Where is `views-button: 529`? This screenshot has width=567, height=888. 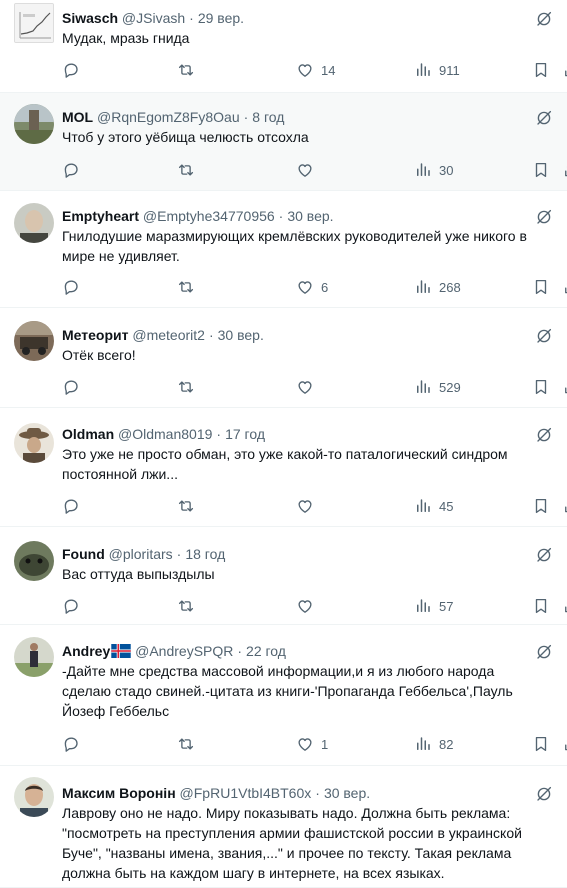 views-button: 529 is located at coordinates (437, 387).